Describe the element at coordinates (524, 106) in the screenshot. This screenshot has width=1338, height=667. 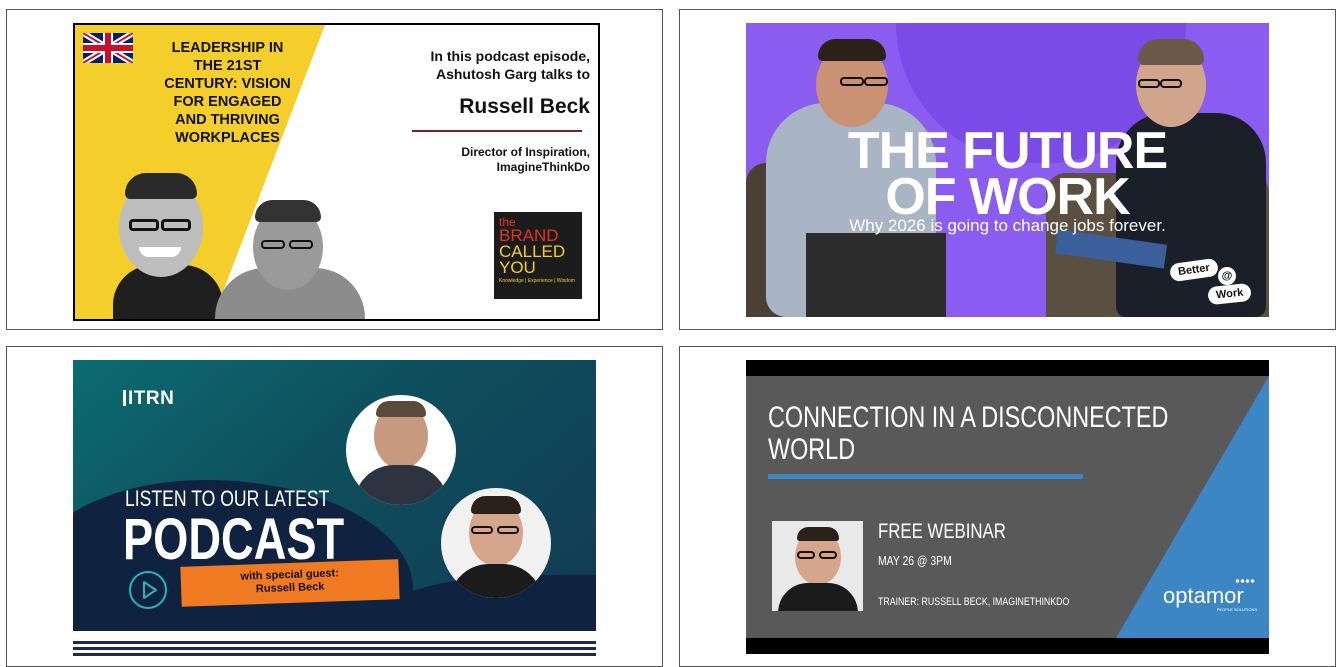
I see `guest-name: Russell Beck` at that location.